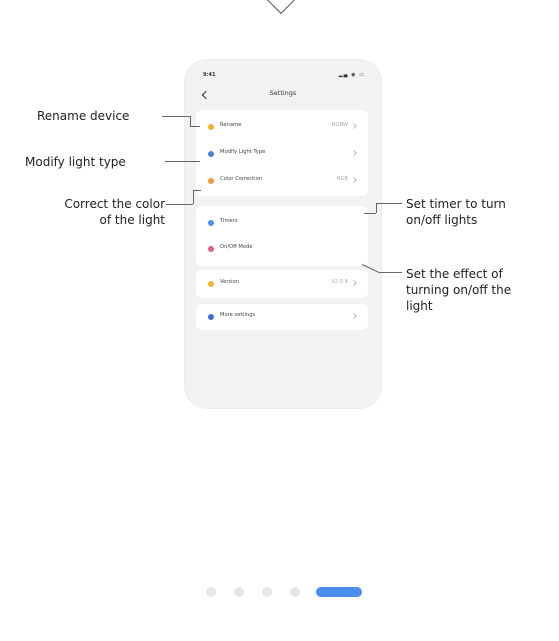 The width and height of the screenshot is (559, 641). What do you see at coordinates (211, 127) in the screenshot?
I see `pencil-icon` at bounding box center [211, 127].